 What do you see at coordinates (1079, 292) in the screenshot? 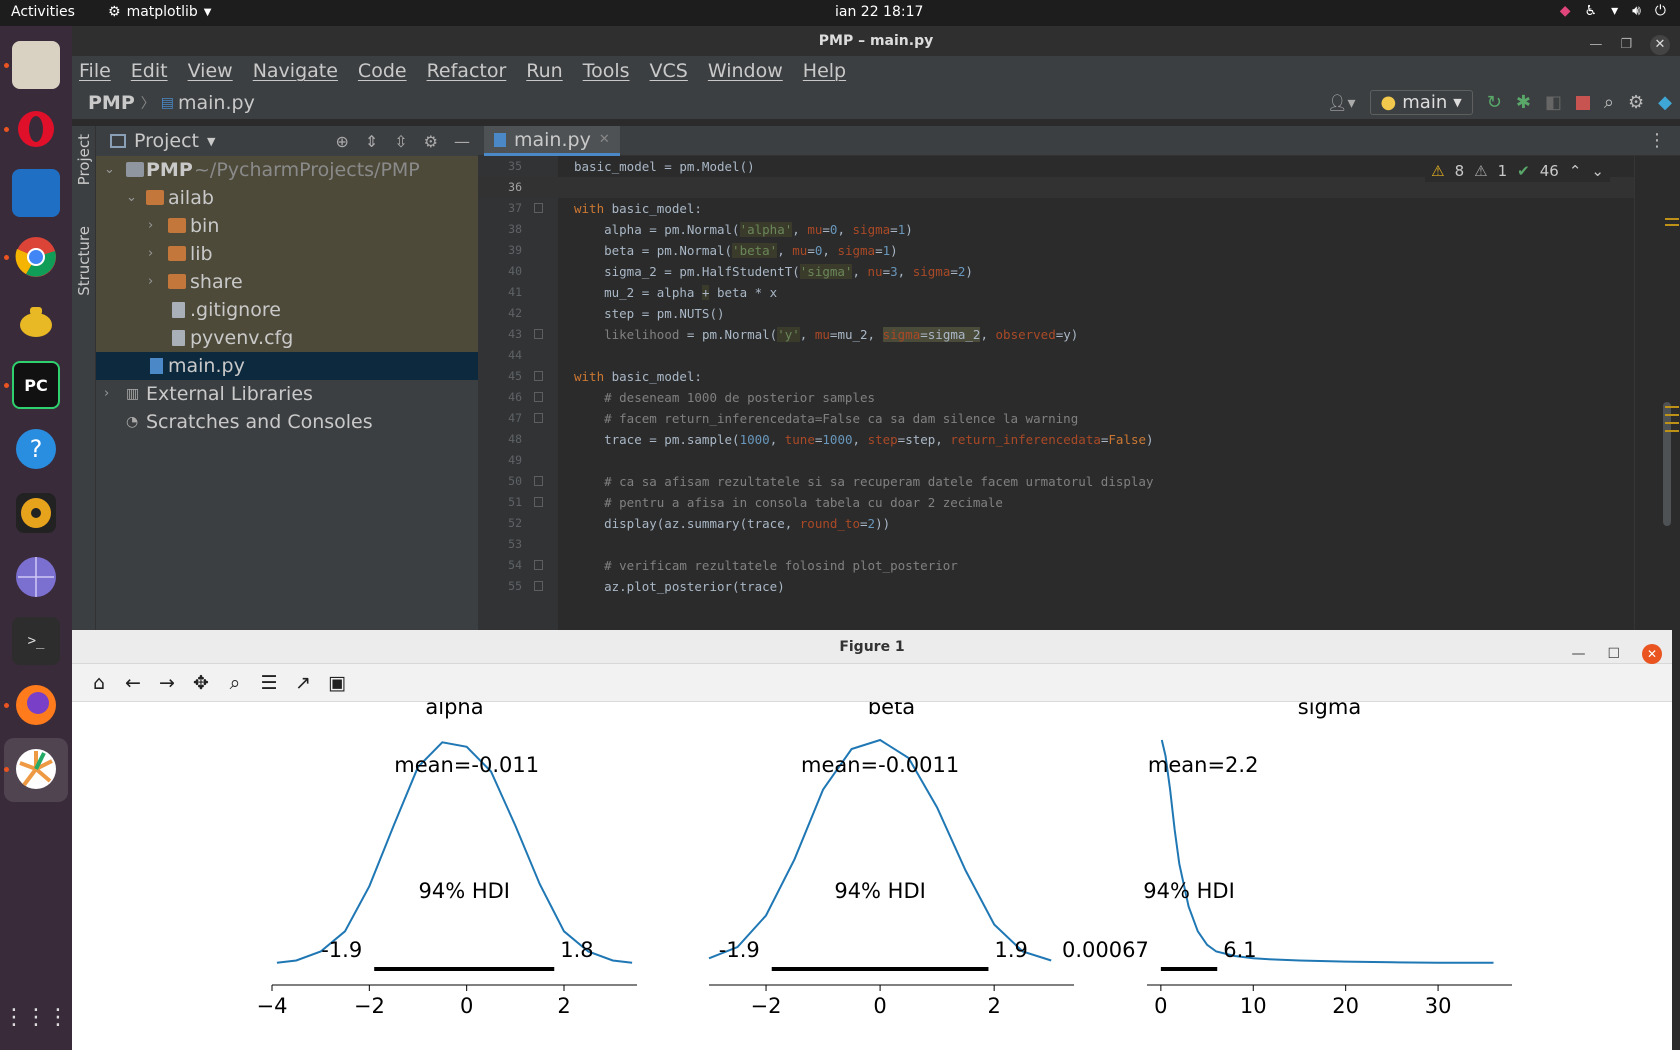
I see `code-line: 41 mu_2 = alpha + beta * x` at bounding box center [1079, 292].